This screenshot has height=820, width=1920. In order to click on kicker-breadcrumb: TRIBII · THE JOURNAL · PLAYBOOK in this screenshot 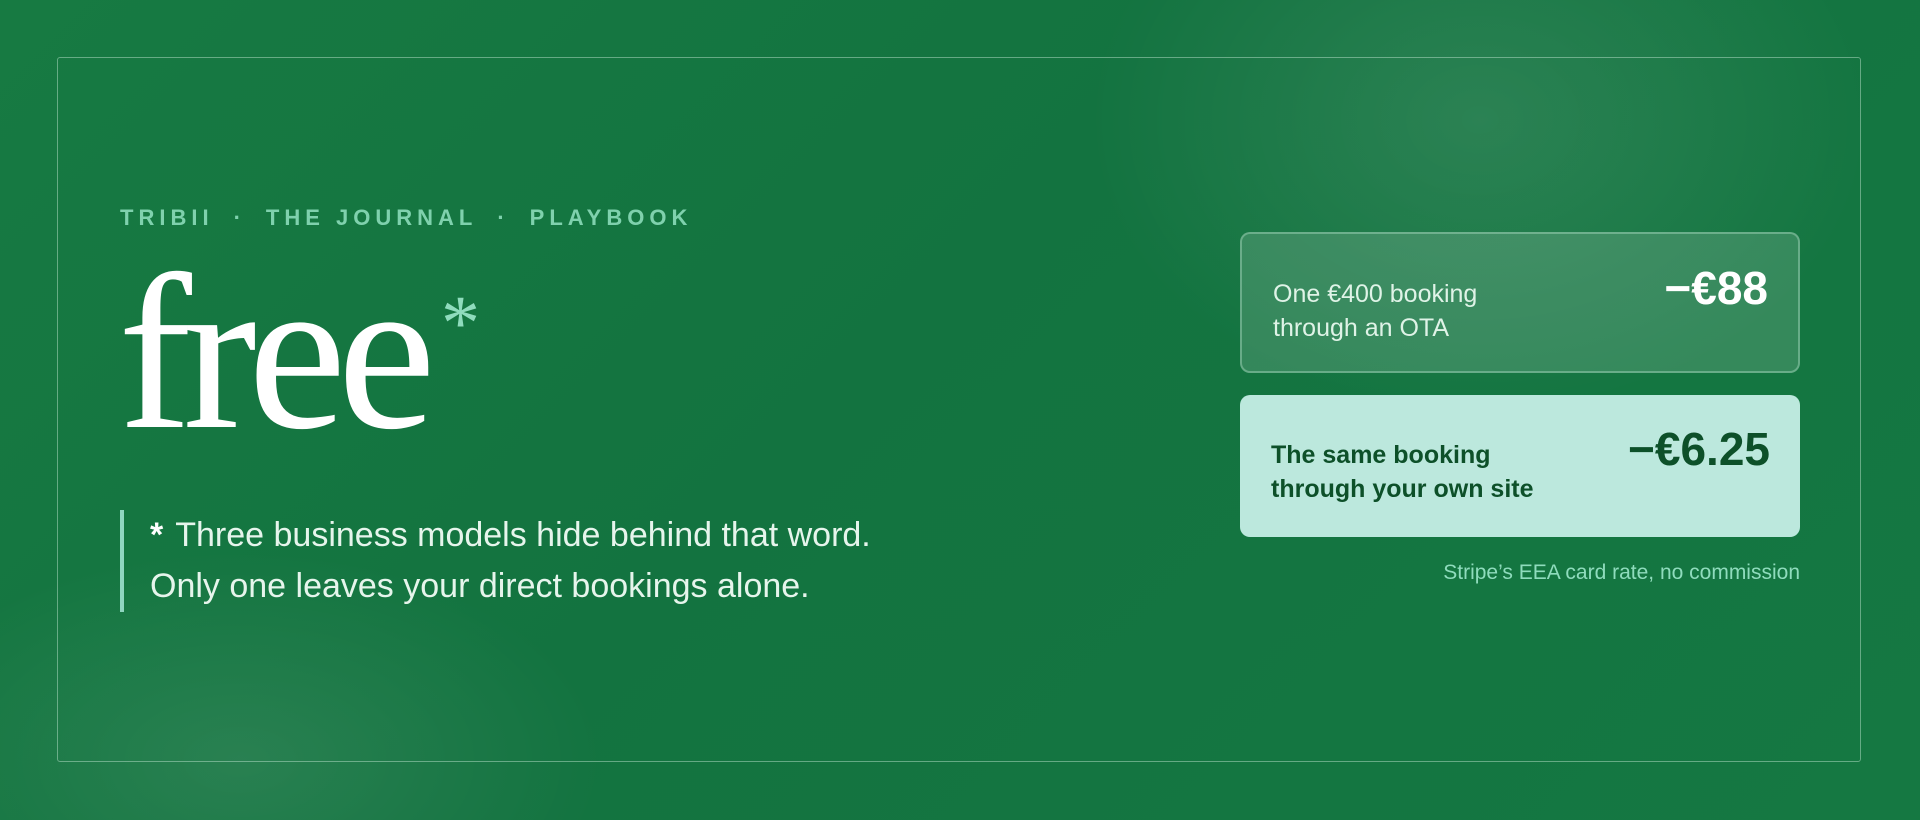, I will do `click(406, 218)`.